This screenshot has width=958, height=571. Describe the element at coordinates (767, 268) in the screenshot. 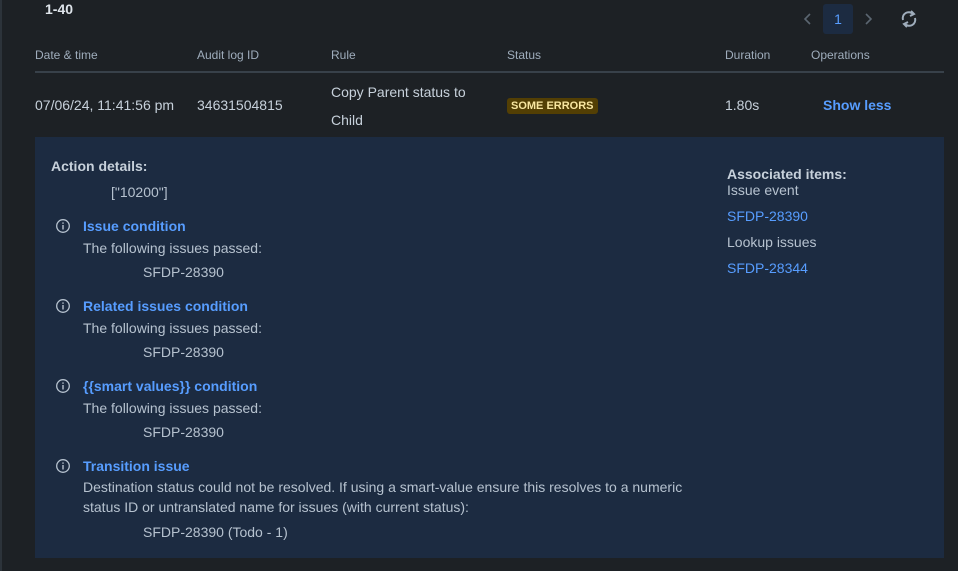

I see `lookup-issue-link: SFDP-28344` at that location.